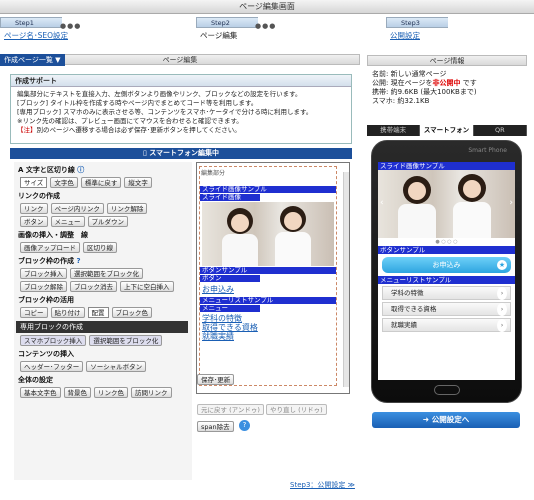 Image resolution: width=534 pixels, height=500 pixels. I want to click on help-icon: ⓘ, so click(80, 170).